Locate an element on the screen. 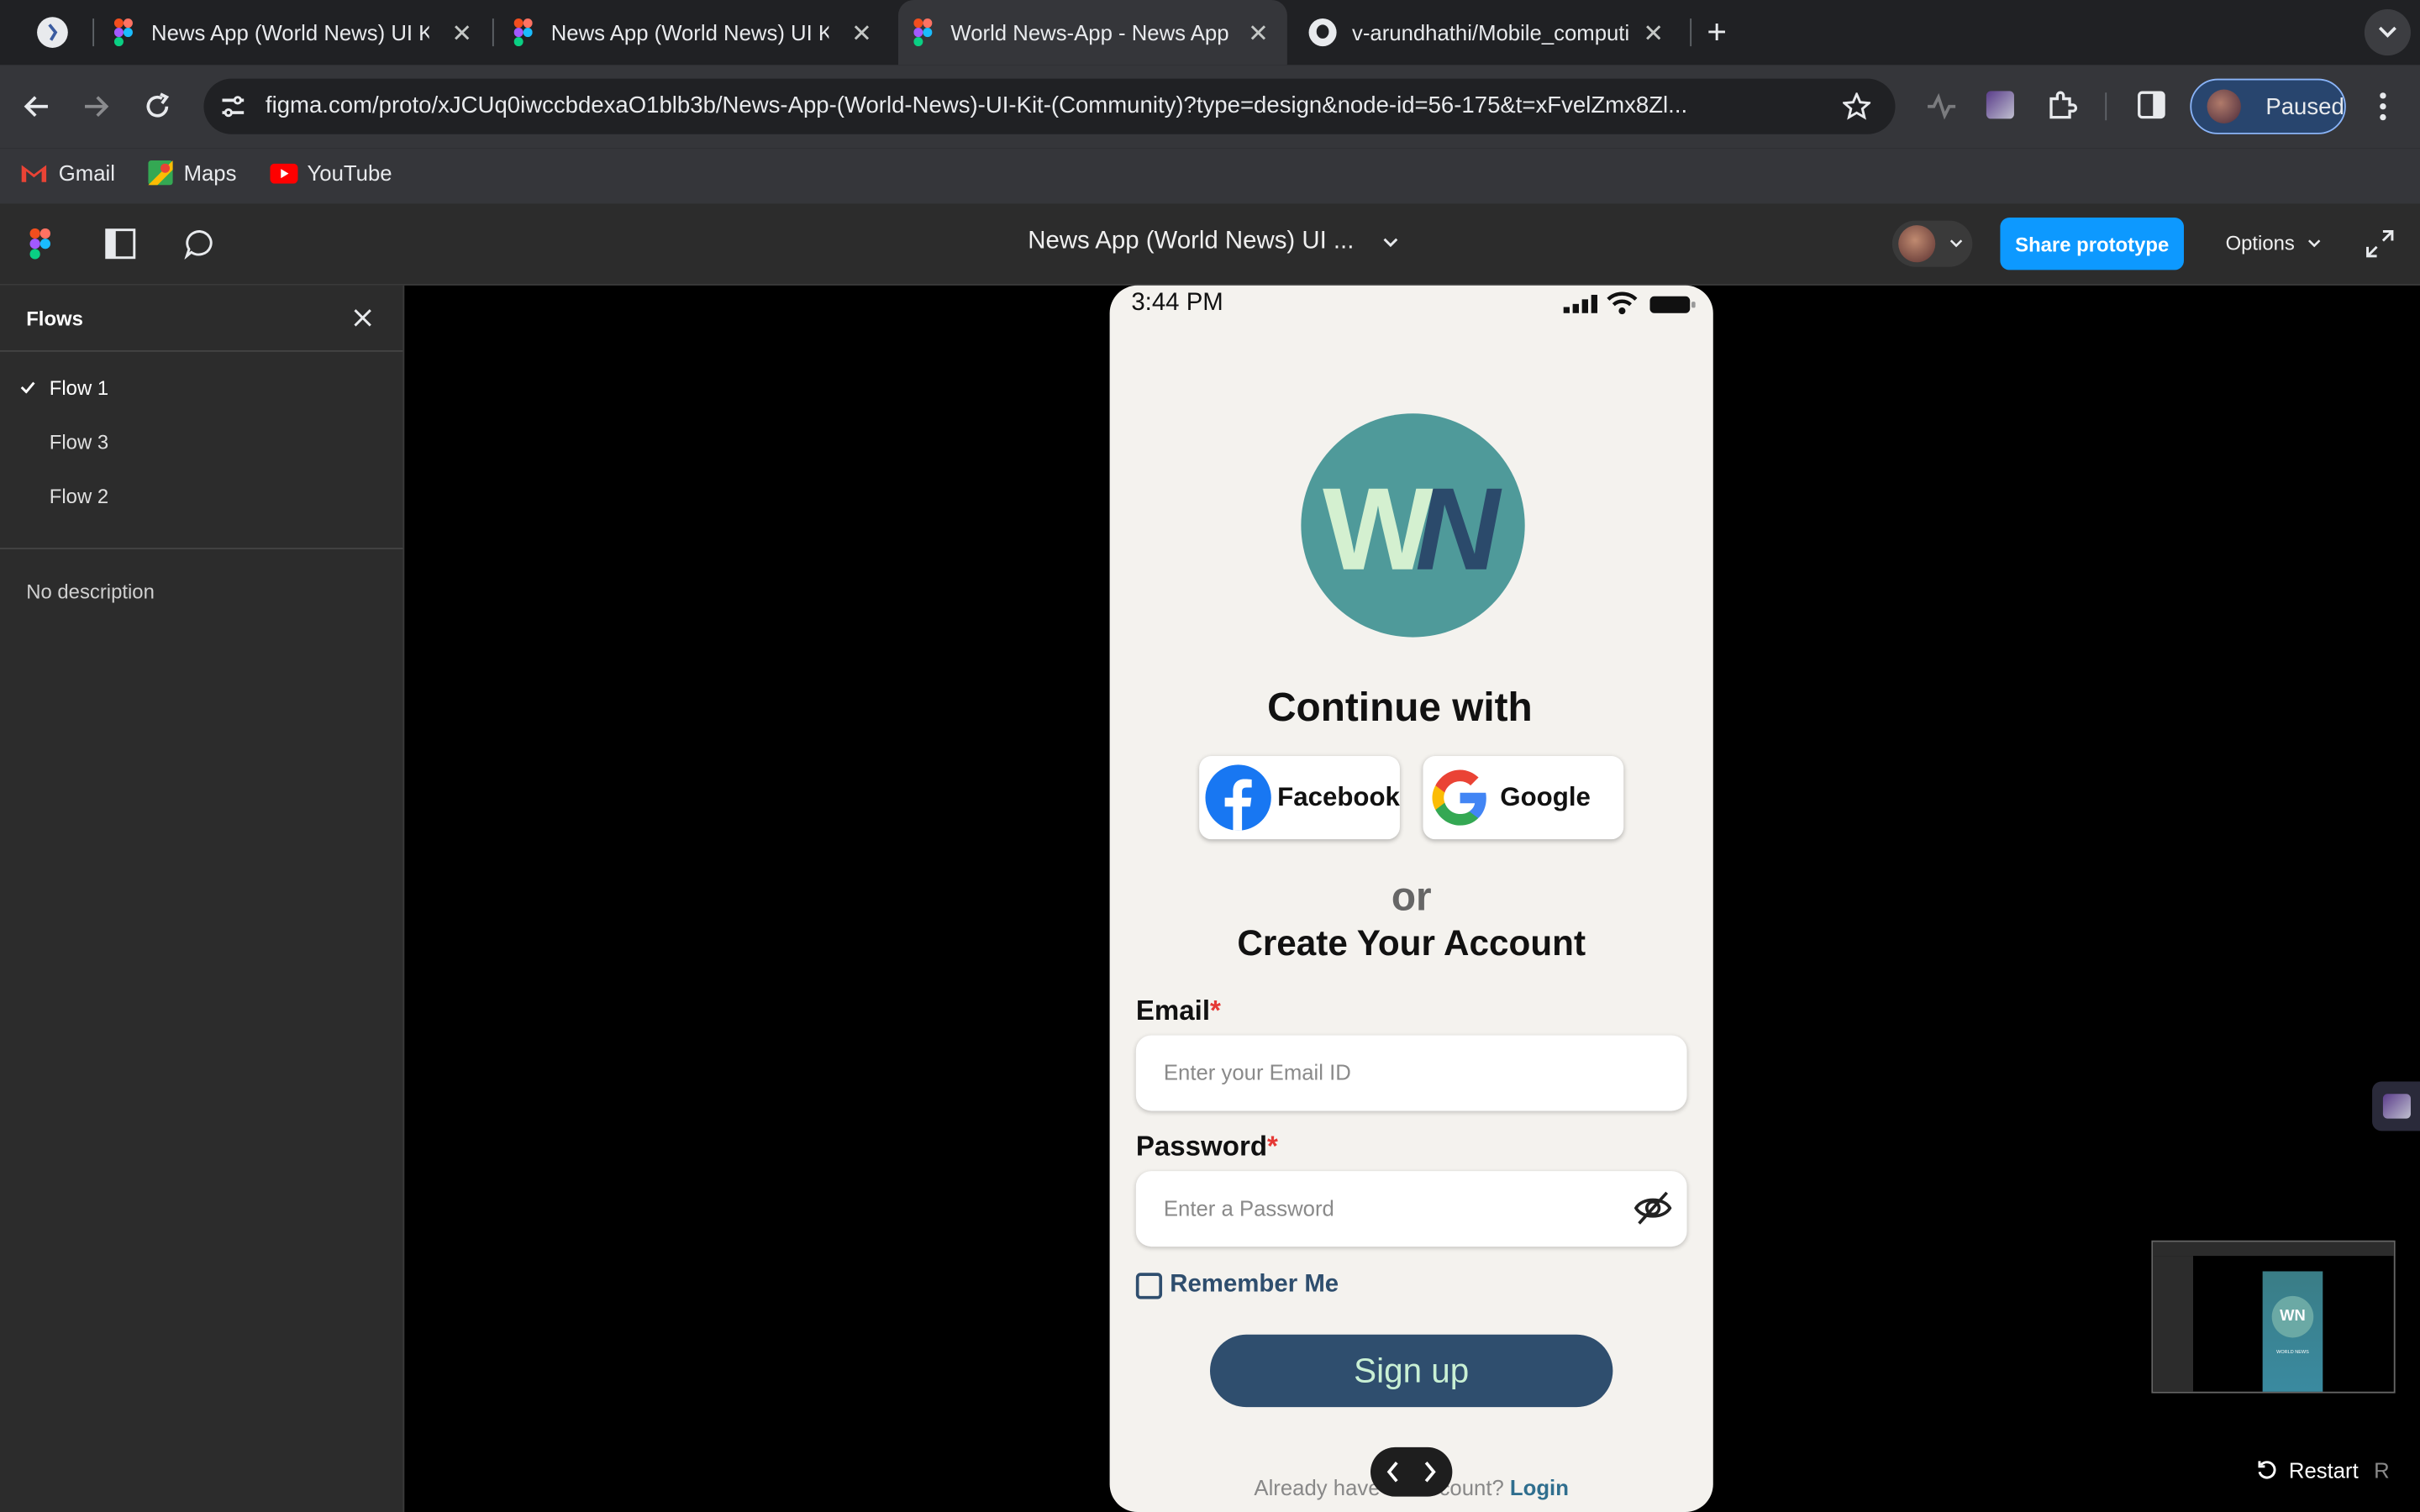 The image size is (2420, 1512). minimap-phone: WN WORLD NEWS is located at coordinates (2292, 1331).